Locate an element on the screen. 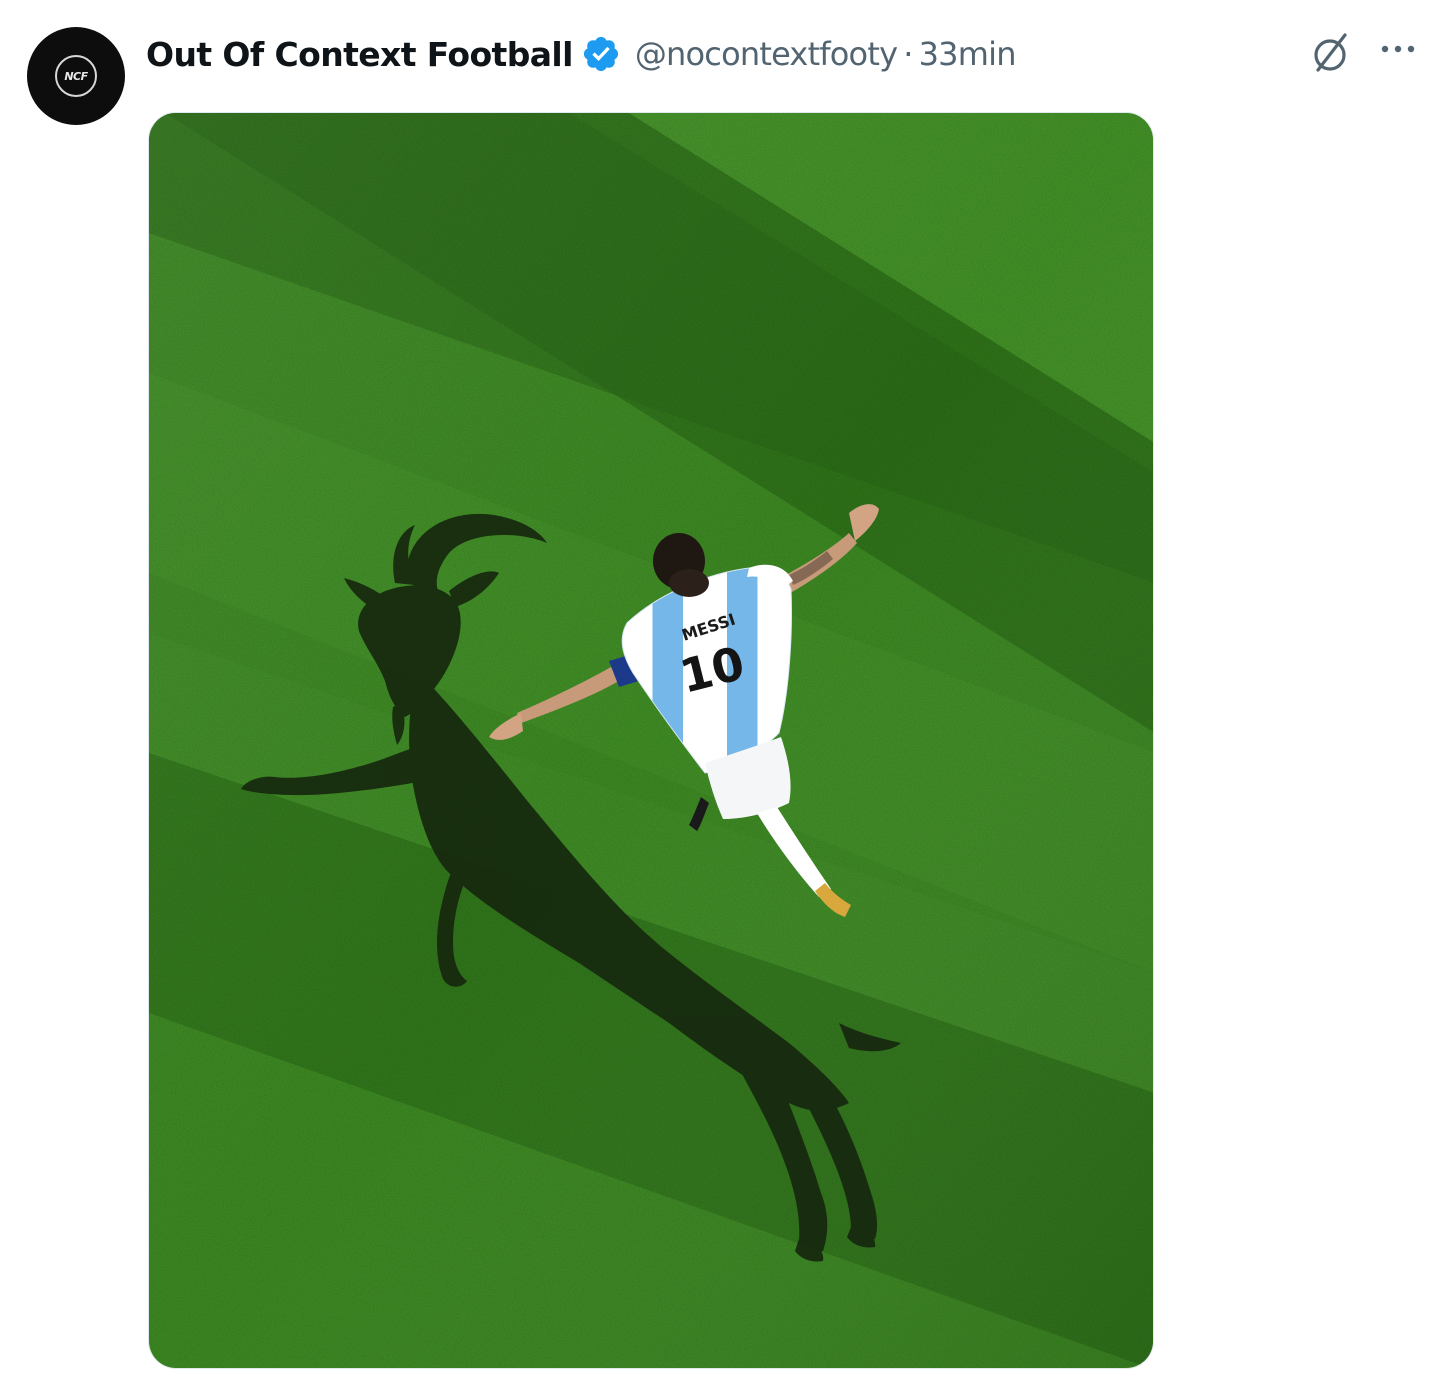  more-options-button is located at coordinates (1399, 51).